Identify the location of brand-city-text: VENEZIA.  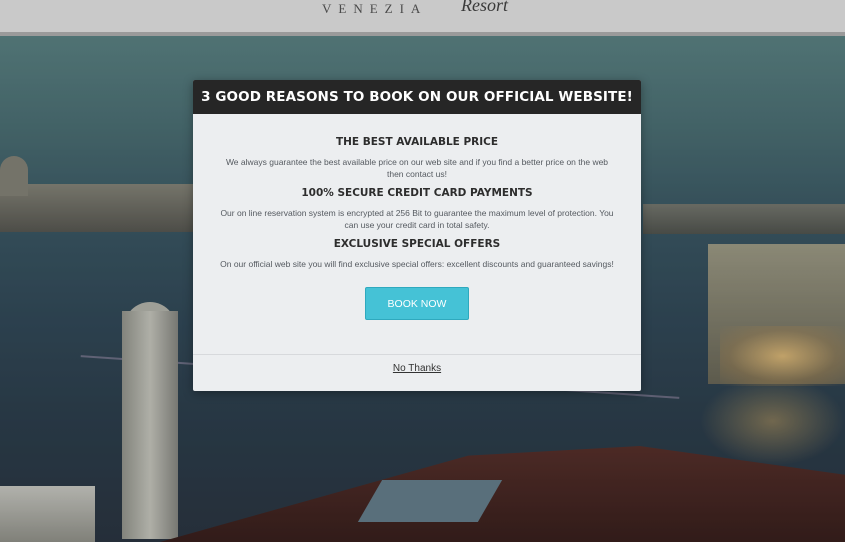
(375, 8).